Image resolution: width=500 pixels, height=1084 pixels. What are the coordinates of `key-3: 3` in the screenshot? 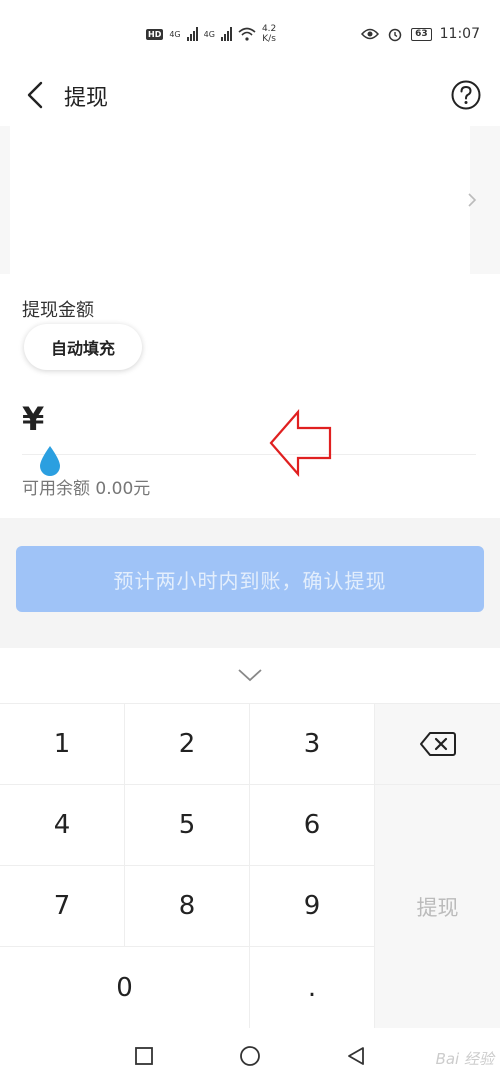 It's located at (312, 744).